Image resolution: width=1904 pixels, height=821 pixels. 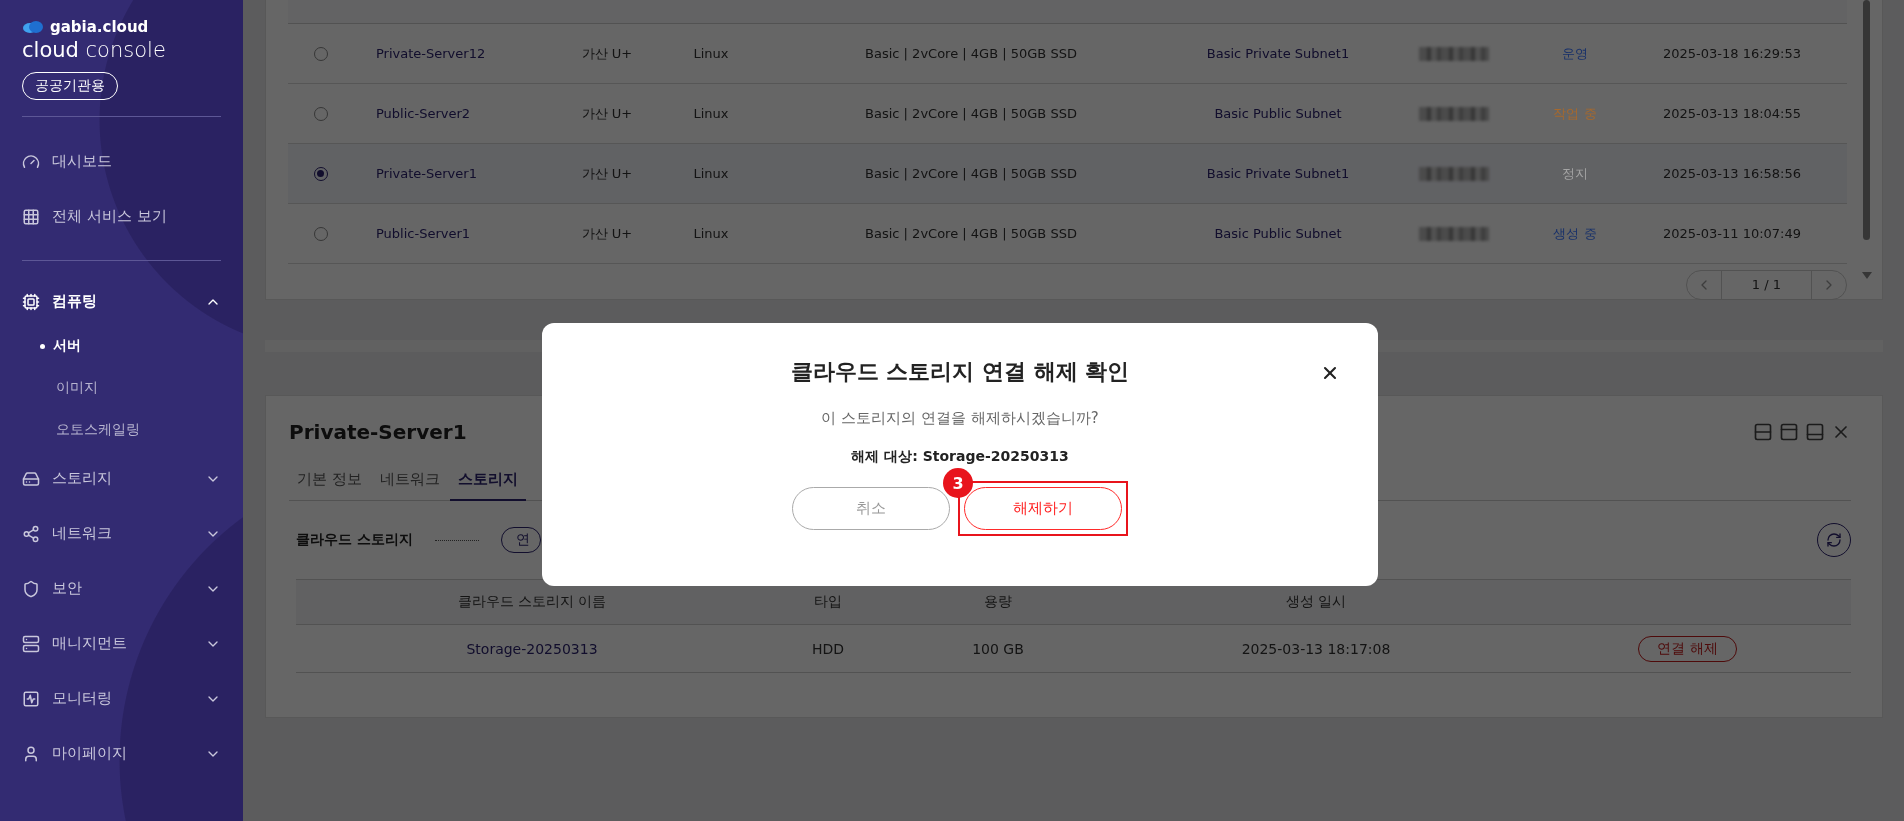 What do you see at coordinates (121, 216) in the screenshot?
I see `sidebar-item: 전체 서비스 보기` at bounding box center [121, 216].